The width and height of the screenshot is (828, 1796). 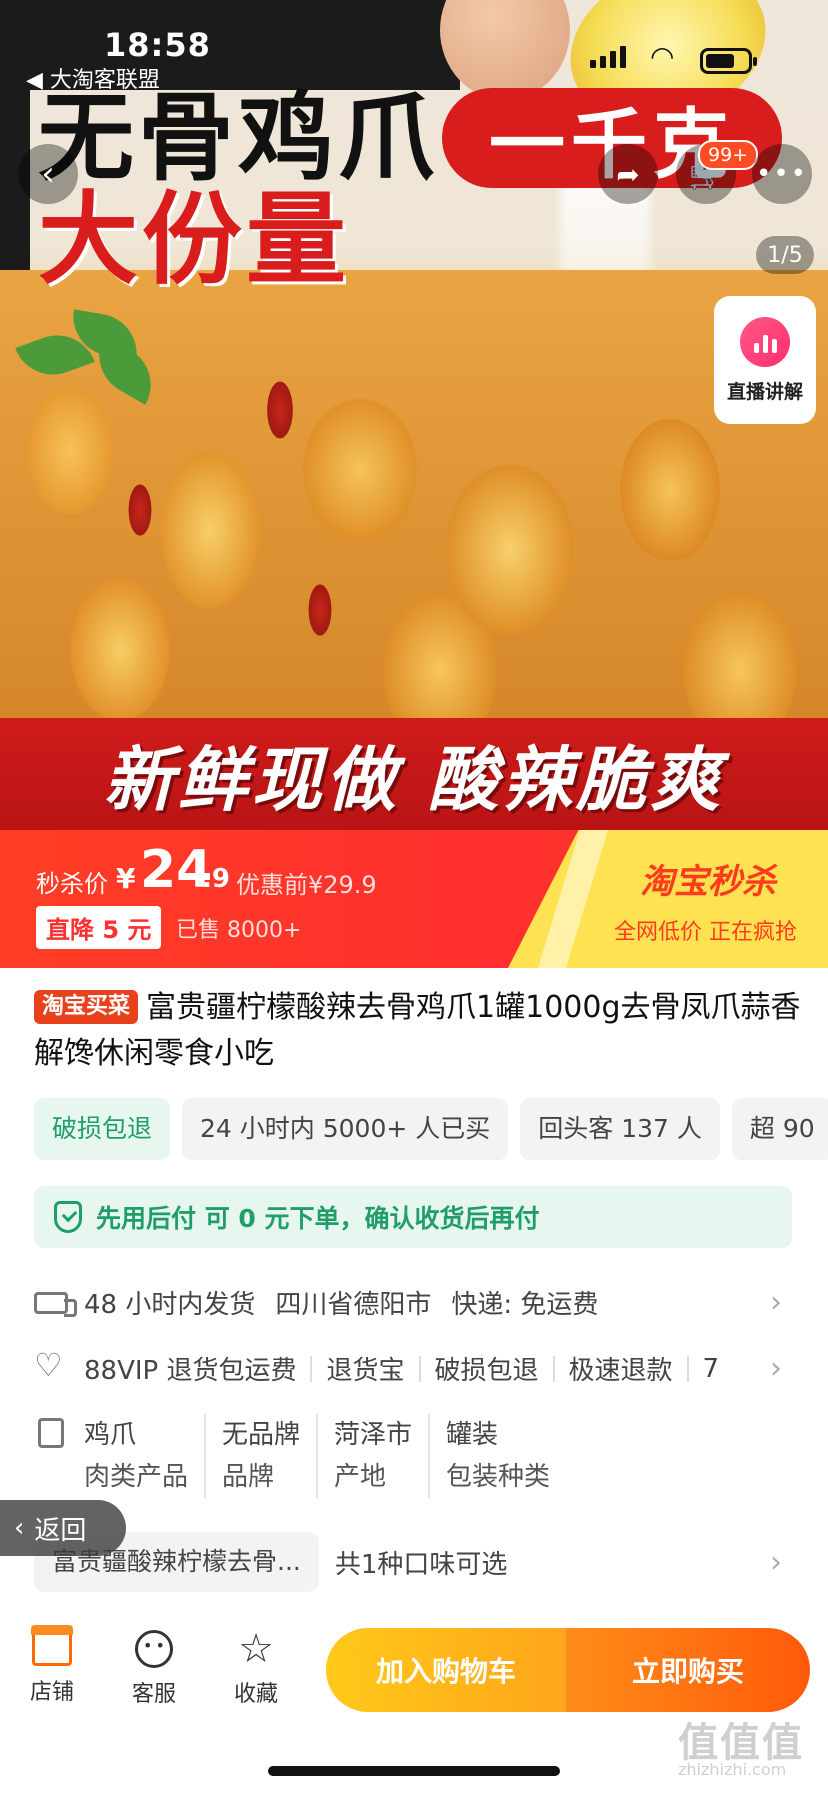 I want to click on favorite-label: 收藏, so click(x=255, y=1694).